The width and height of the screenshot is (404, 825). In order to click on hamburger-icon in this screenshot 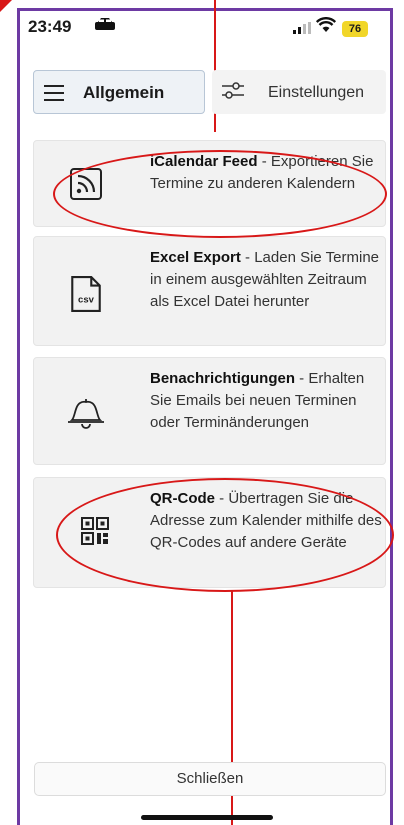, I will do `click(54, 93)`.